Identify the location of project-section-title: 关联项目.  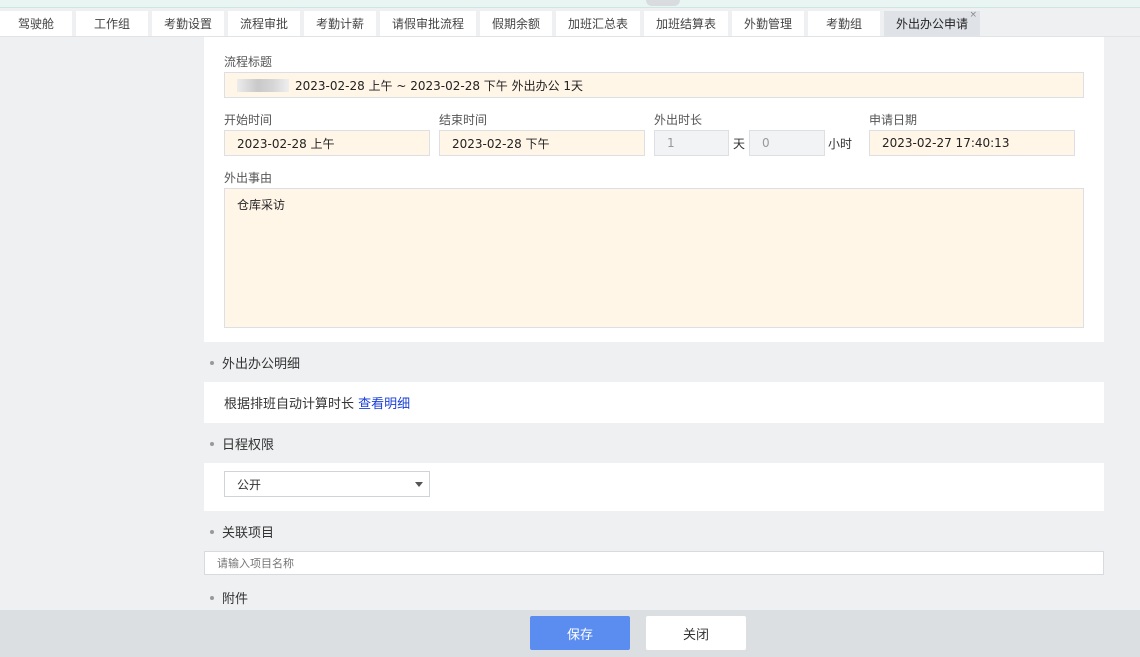
(248, 533).